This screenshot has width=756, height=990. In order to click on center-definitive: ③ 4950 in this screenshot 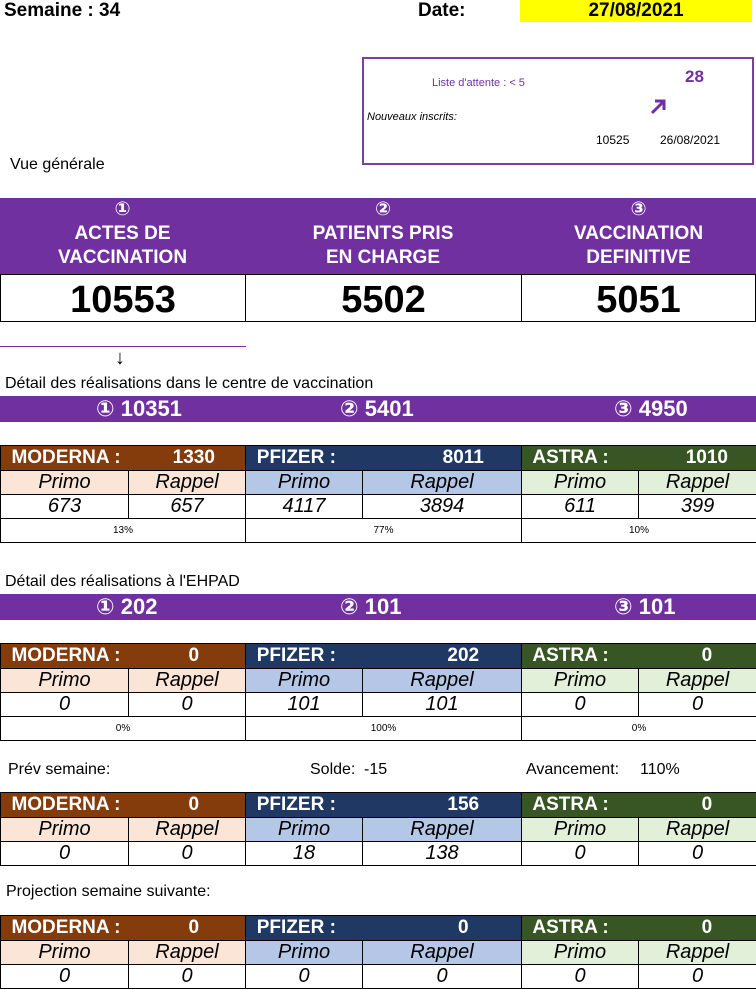, I will do `click(651, 408)`.